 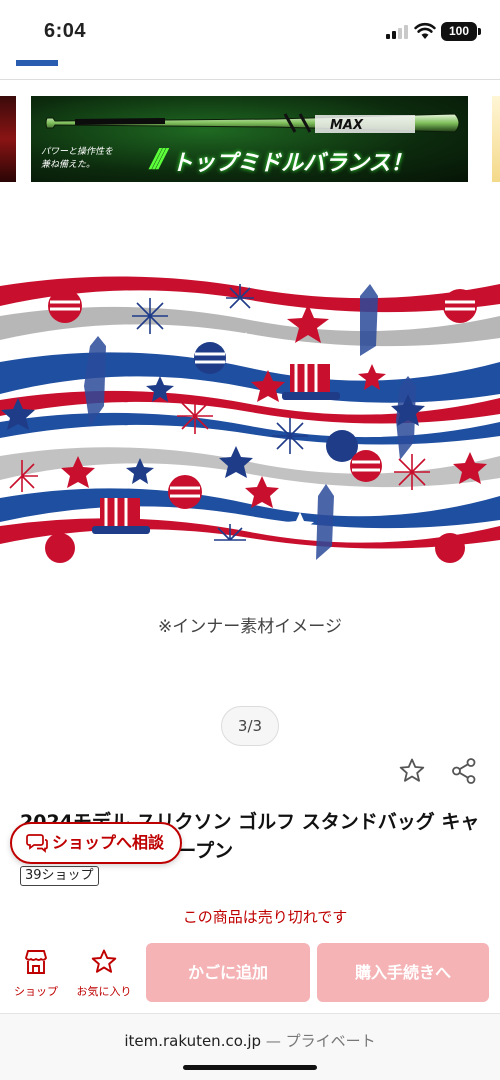 I want to click on add-to-cart-button: かごに追加, so click(x=228, y=972).